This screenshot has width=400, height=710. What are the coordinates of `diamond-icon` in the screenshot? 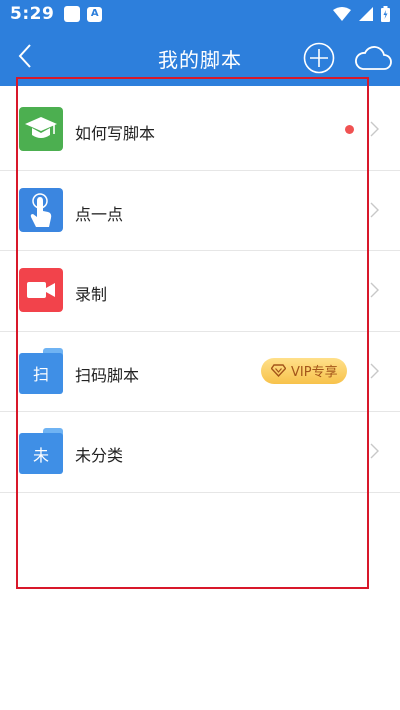 It's located at (278, 370).